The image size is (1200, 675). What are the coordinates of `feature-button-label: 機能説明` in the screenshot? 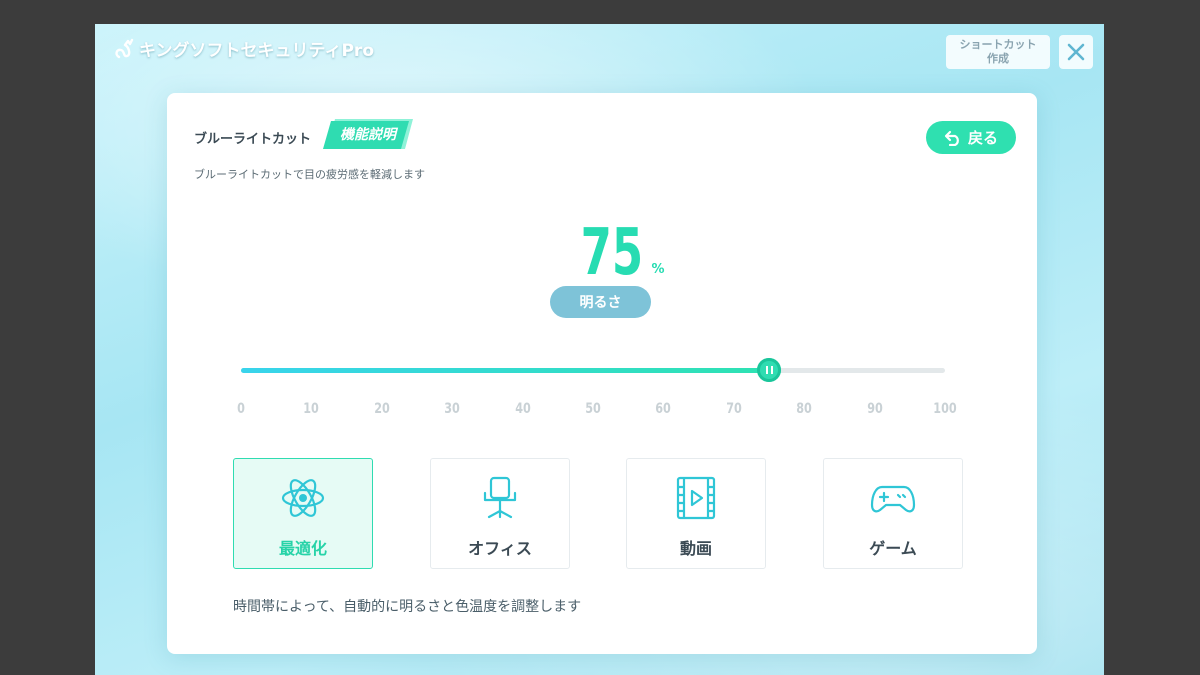 It's located at (368, 135).